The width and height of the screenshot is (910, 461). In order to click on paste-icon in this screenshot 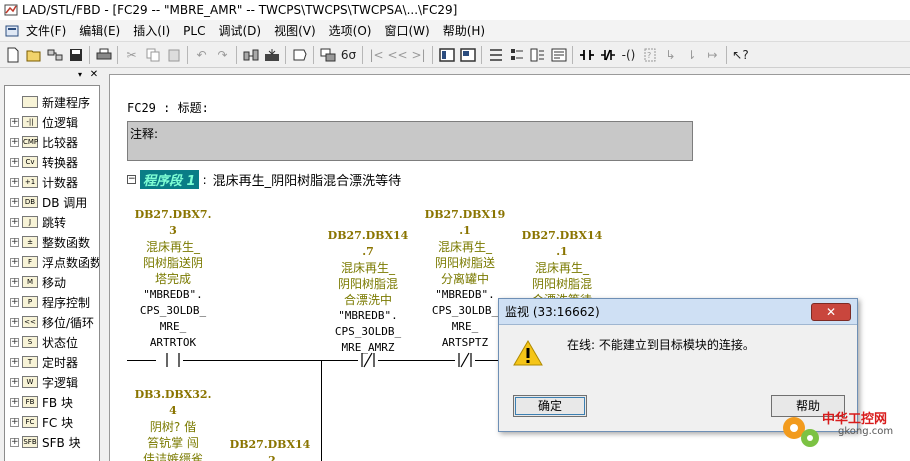, I will do `click(173, 54)`.